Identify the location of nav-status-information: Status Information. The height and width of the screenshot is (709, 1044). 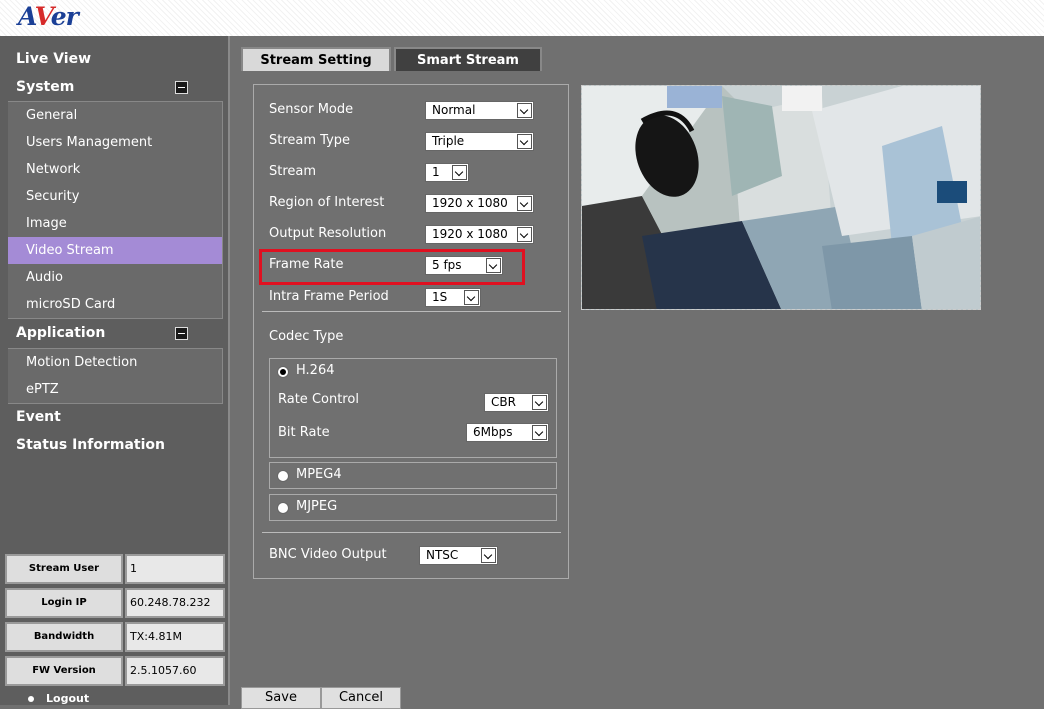
(90, 445).